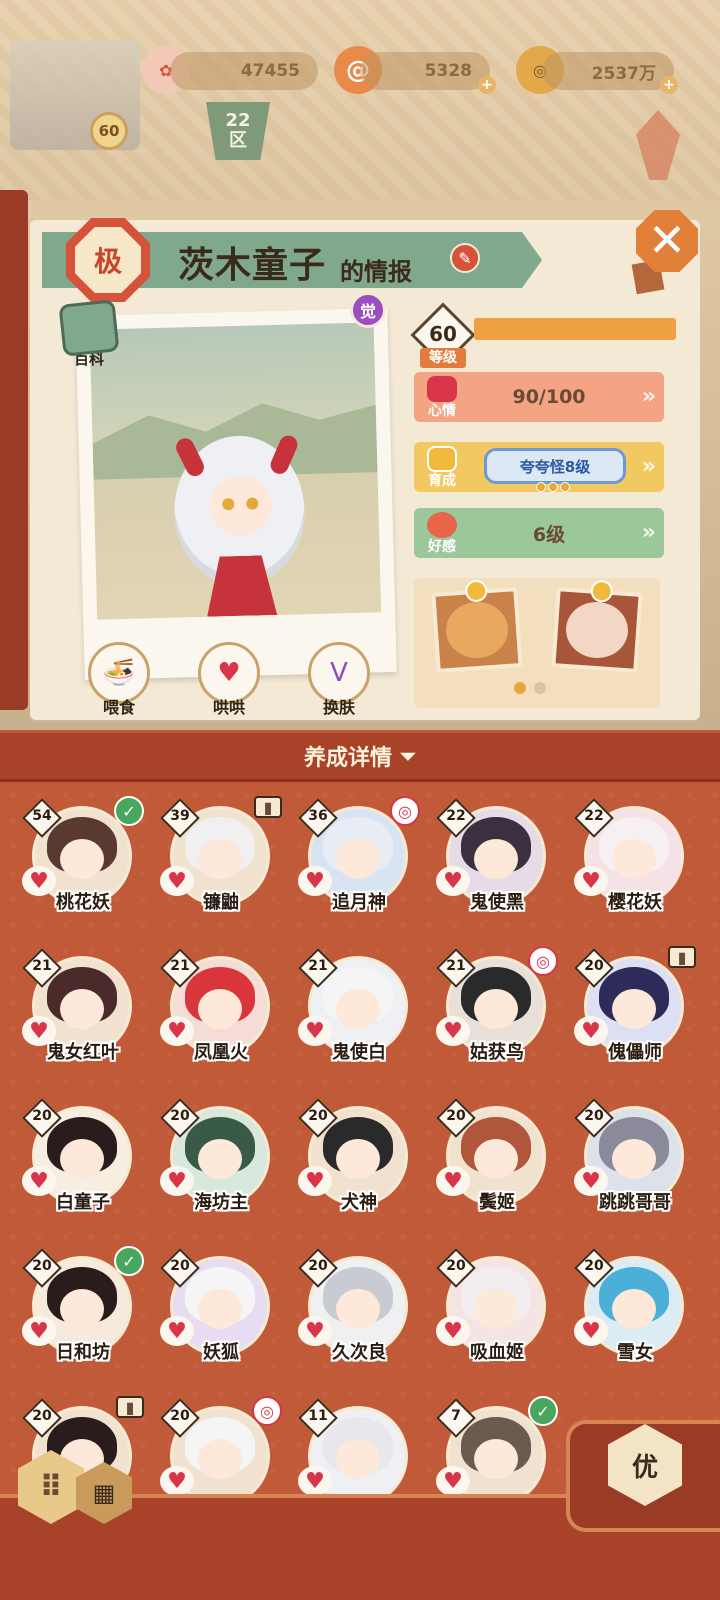 The image size is (720, 1600). What do you see at coordinates (221, 902) in the screenshot?
I see `character-name: 镰鼬` at bounding box center [221, 902].